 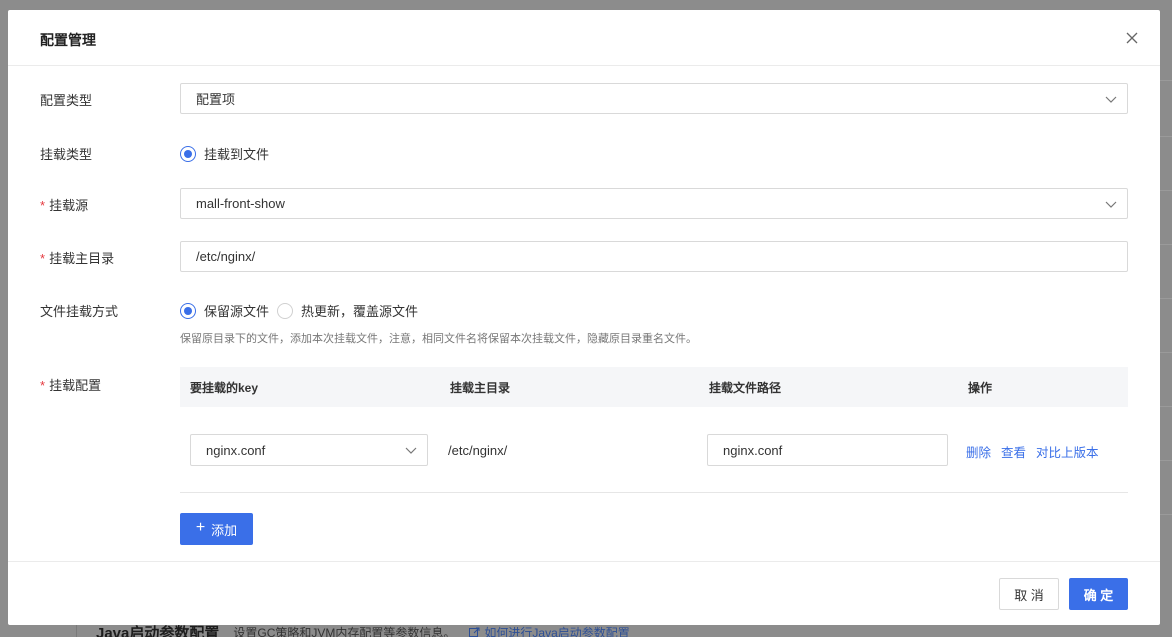 I want to click on key-value: nginx.conf, so click(x=236, y=450).